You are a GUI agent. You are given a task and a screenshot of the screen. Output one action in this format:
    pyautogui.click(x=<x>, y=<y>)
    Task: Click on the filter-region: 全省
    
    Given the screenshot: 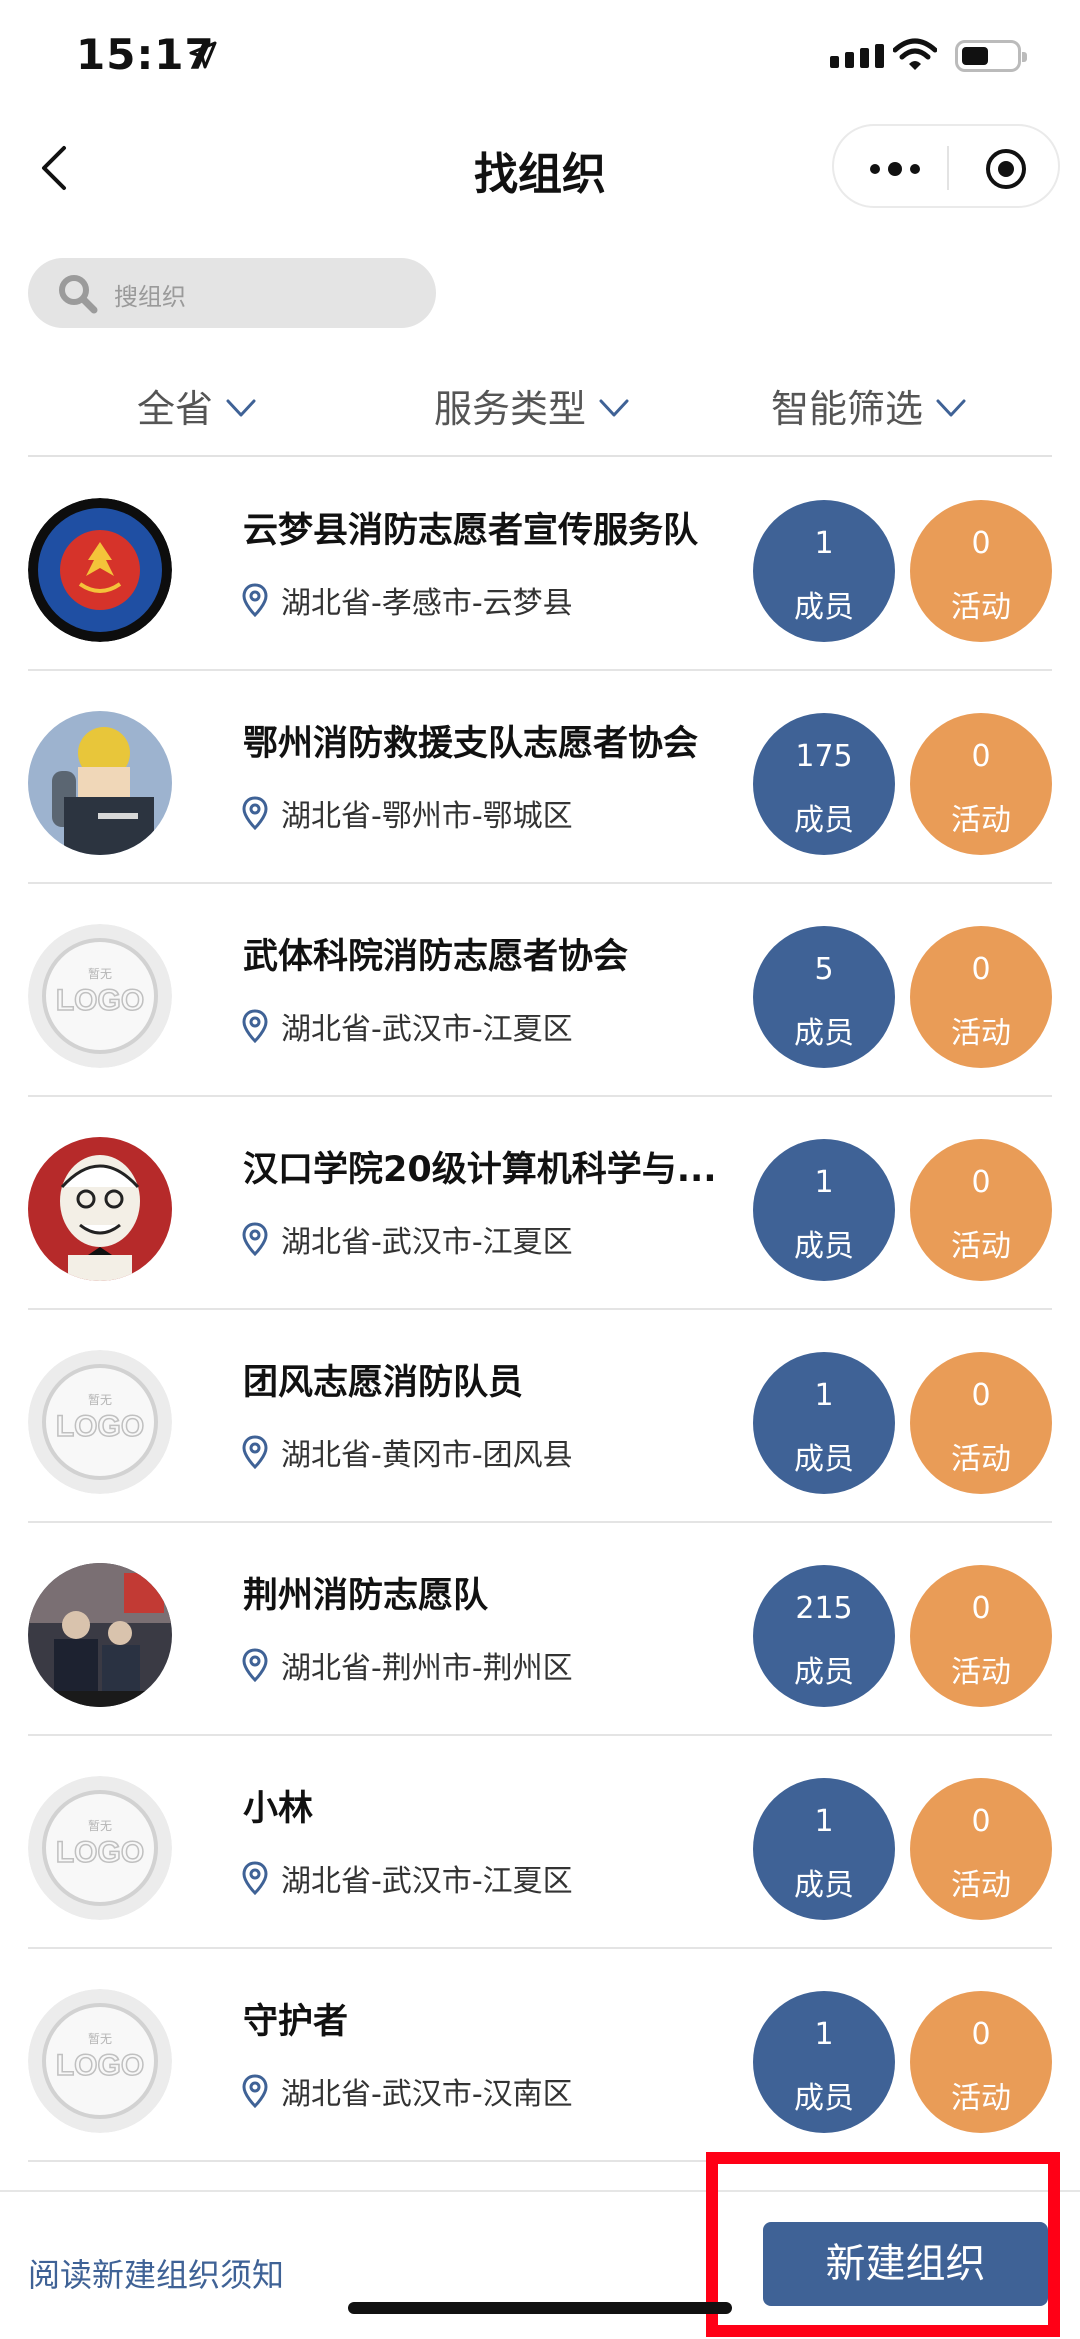 What is the action you would take?
    pyautogui.click(x=197, y=405)
    